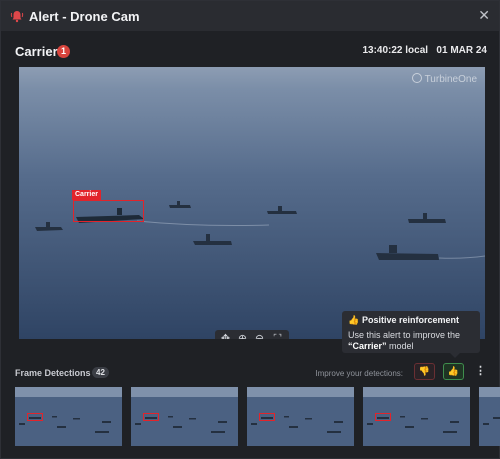  What do you see at coordinates (450, 79) in the screenshot?
I see `watermark-text: TurbineOne` at bounding box center [450, 79].